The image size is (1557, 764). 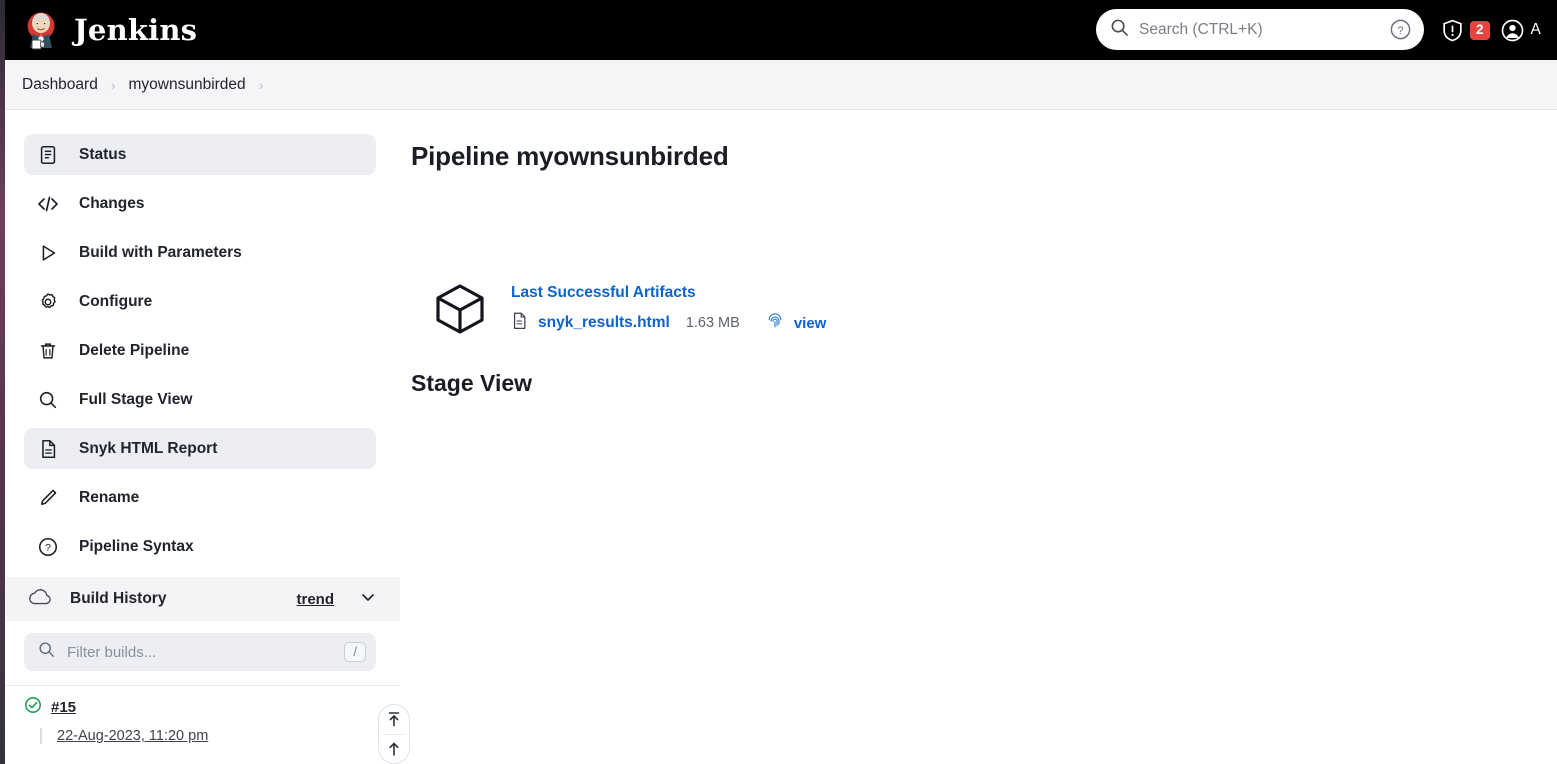 What do you see at coordinates (187, 85) in the screenshot?
I see `breadcrumb-item-job: myownsunbirded` at bounding box center [187, 85].